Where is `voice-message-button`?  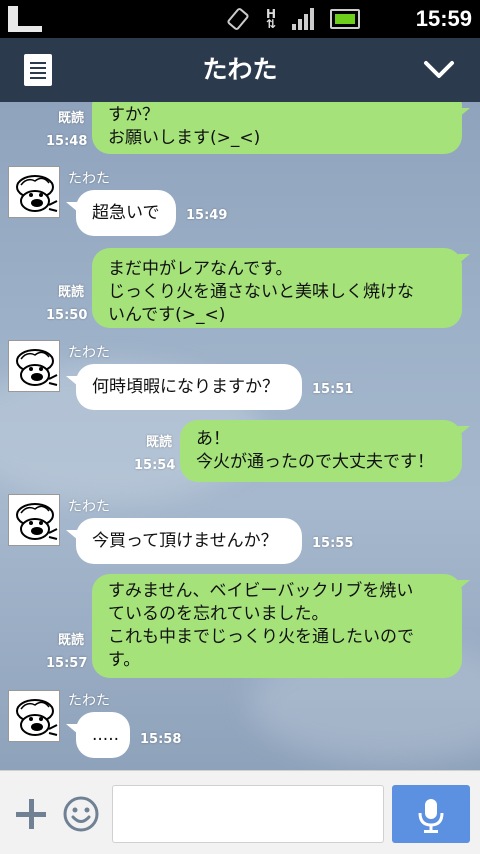
voice-message-button is located at coordinates (431, 814).